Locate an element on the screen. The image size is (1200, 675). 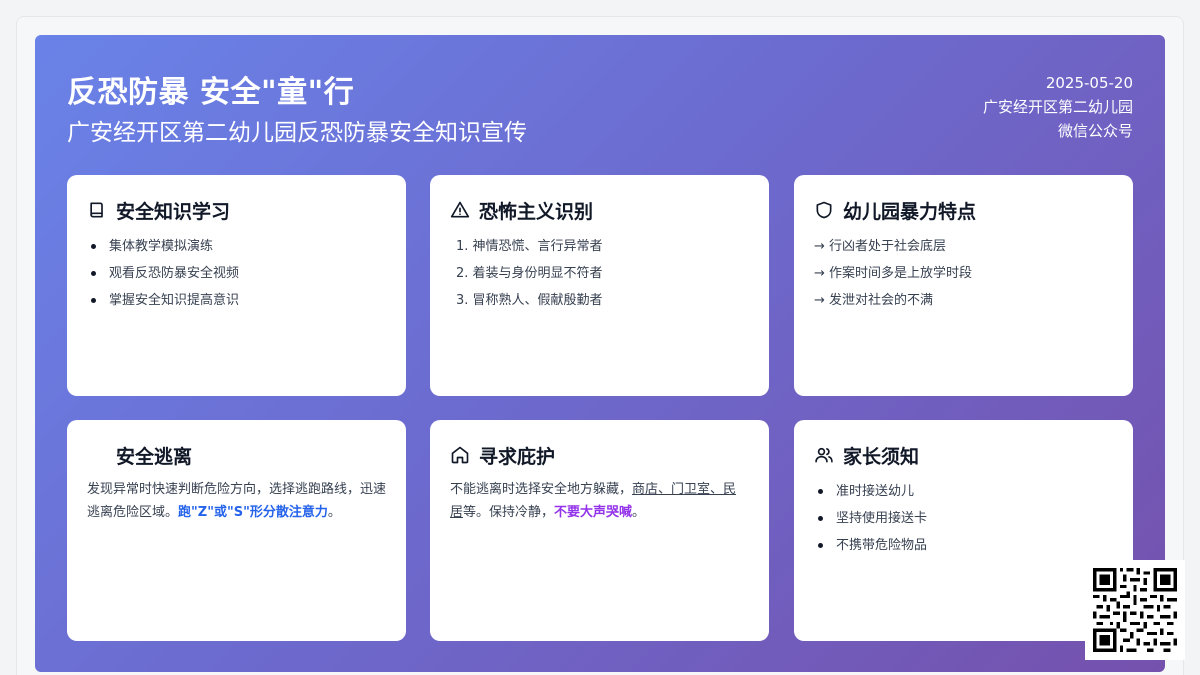
warning-triangle-icon is located at coordinates (460, 210).